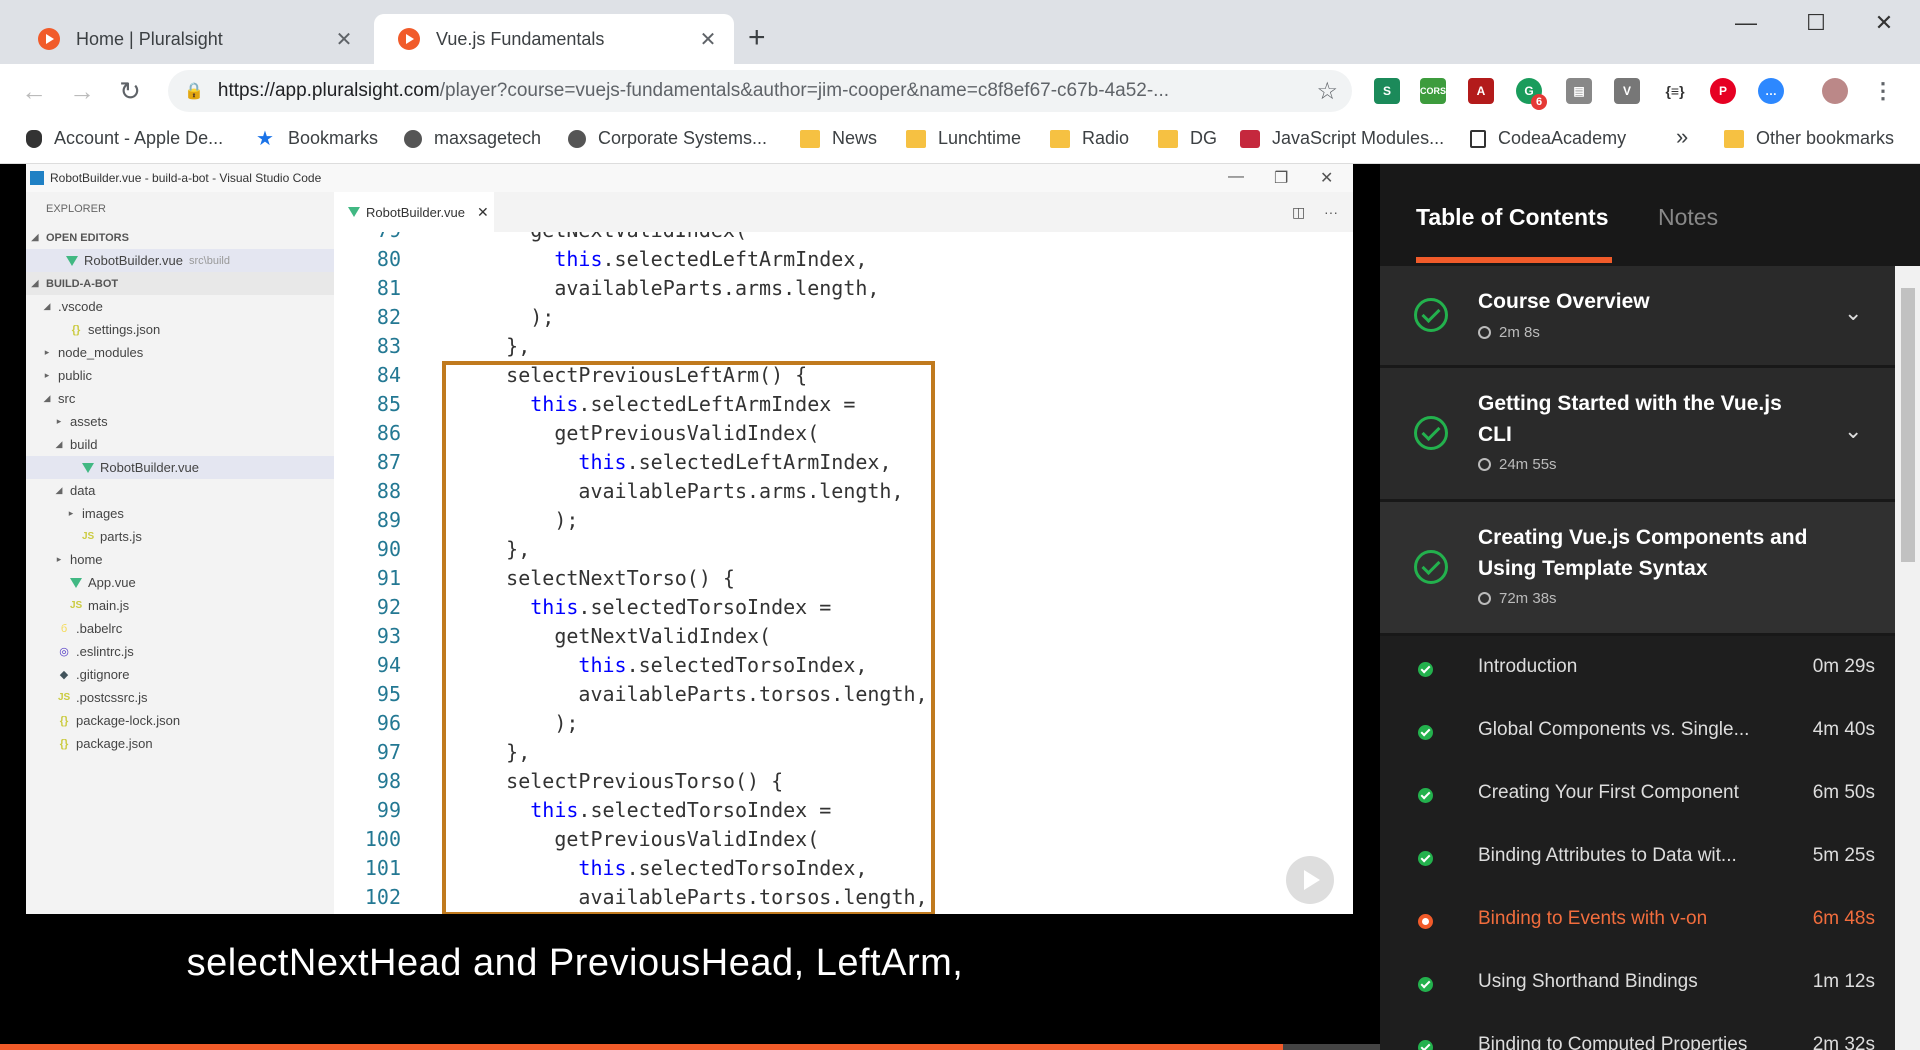 The height and width of the screenshot is (1050, 1920). I want to click on tree-item: App.vue, so click(180, 582).